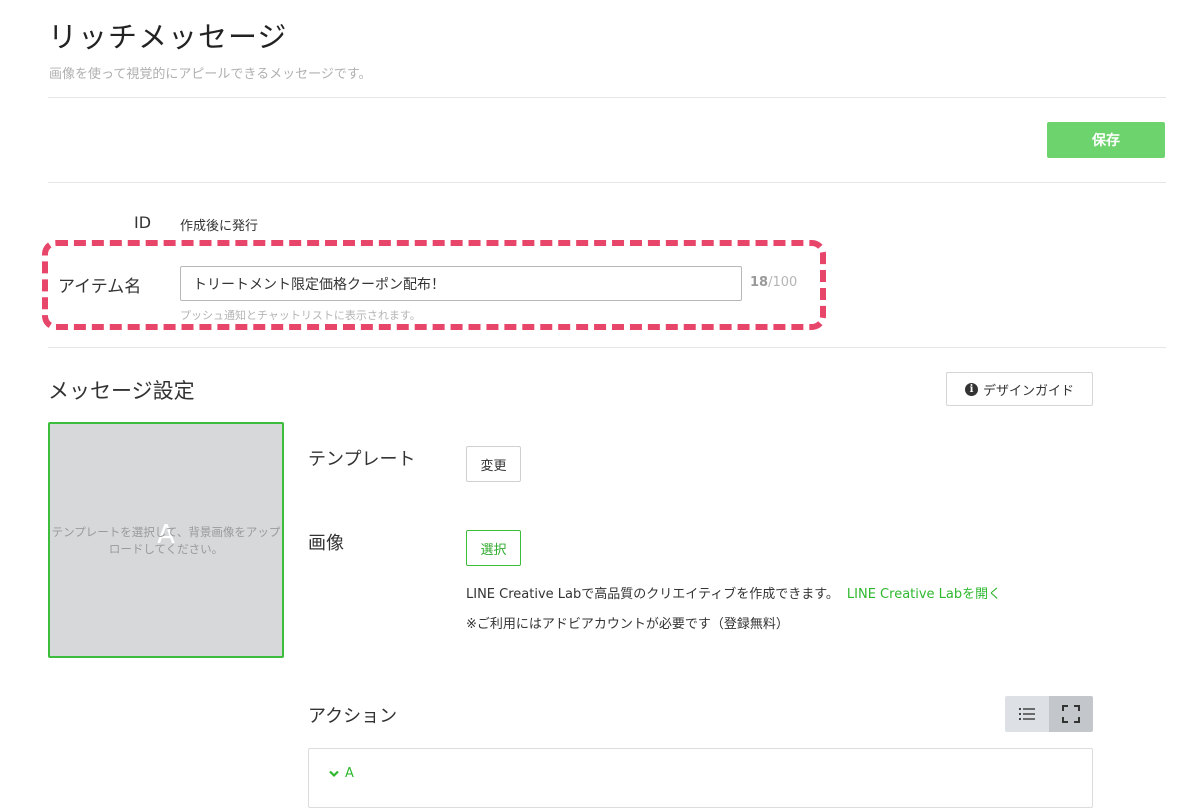 This screenshot has width=1200, height=808. Describe the element at coordinates (493, 548) in the screenshot. I see `image-select-button: 選択` at that location.